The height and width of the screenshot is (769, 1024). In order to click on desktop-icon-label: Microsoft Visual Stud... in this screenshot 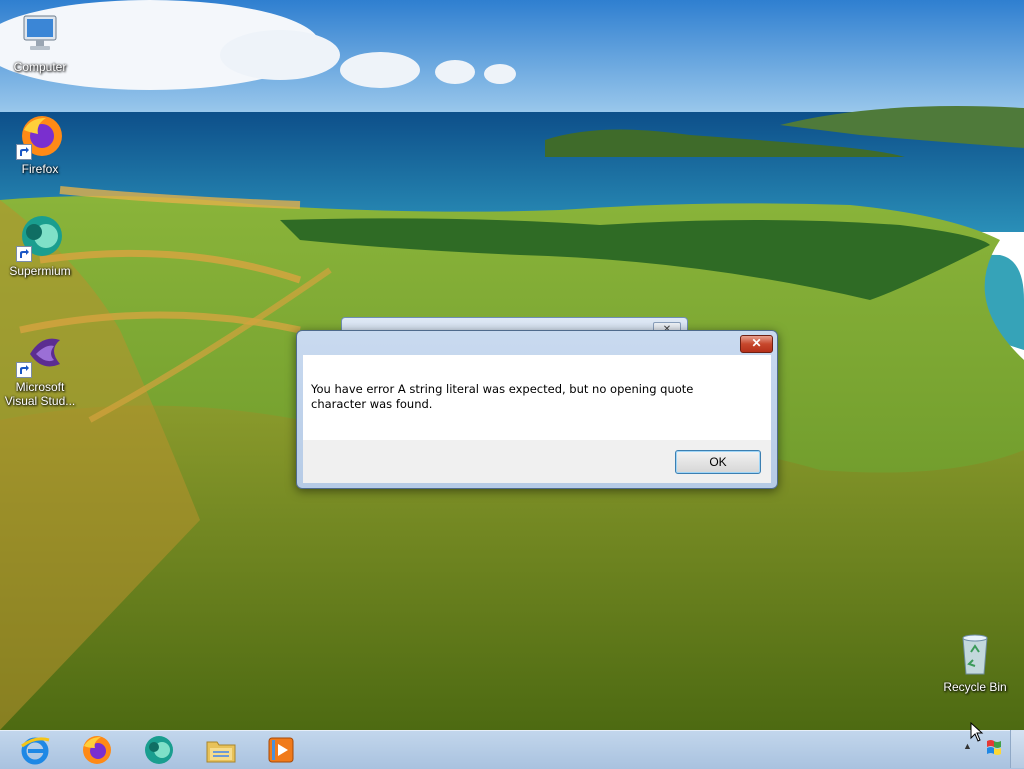, I will do `click(40, 394)`.